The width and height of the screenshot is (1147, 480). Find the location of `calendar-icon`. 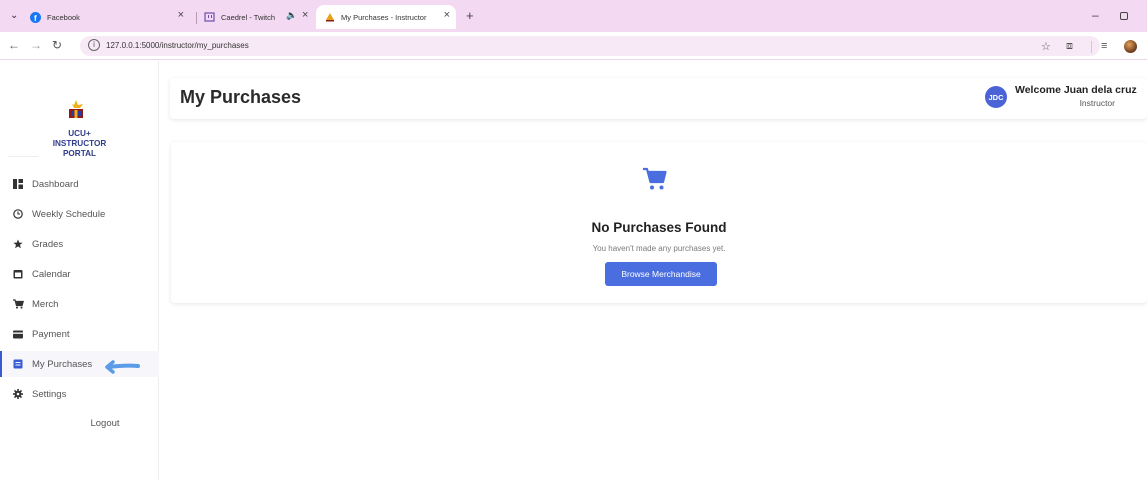

calendar-icon is located at coordinates (18, 274).